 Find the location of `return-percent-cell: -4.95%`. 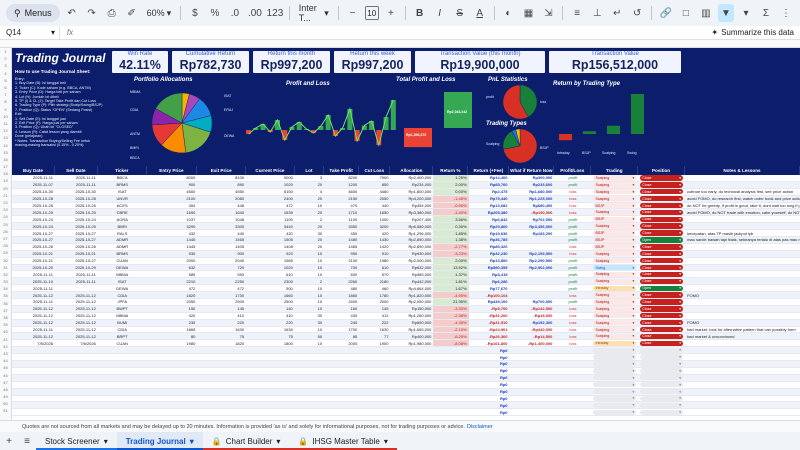

return-percent-cell: -4.95% is located at coordinates (451, 295).